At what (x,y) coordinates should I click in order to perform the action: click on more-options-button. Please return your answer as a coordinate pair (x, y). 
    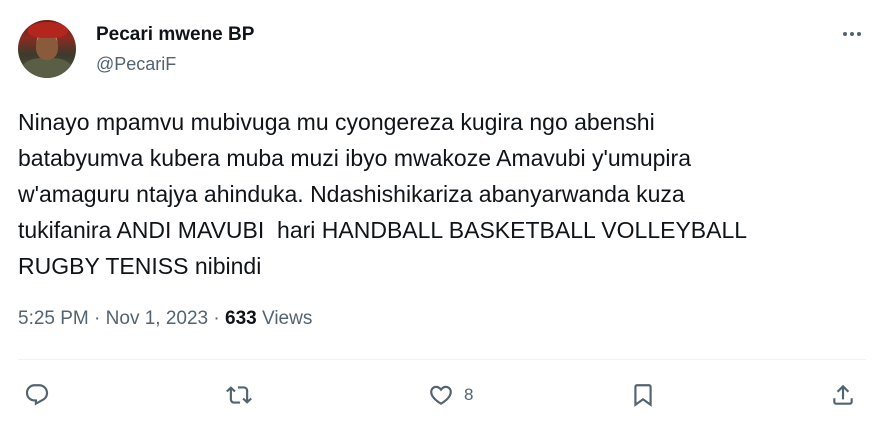
    Looking at the image, I should click on (852, 34).